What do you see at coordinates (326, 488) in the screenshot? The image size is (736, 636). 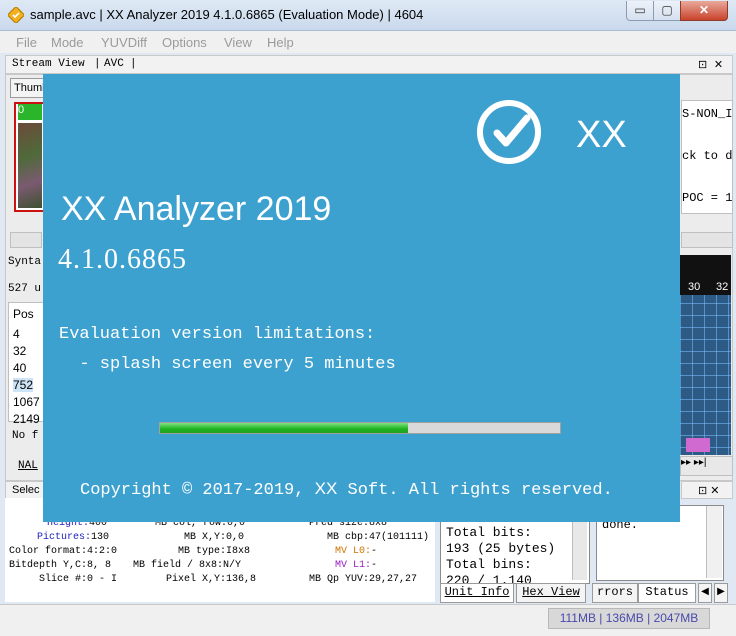 I see `copyright-brand: XX` at bounding box center [326, 488].